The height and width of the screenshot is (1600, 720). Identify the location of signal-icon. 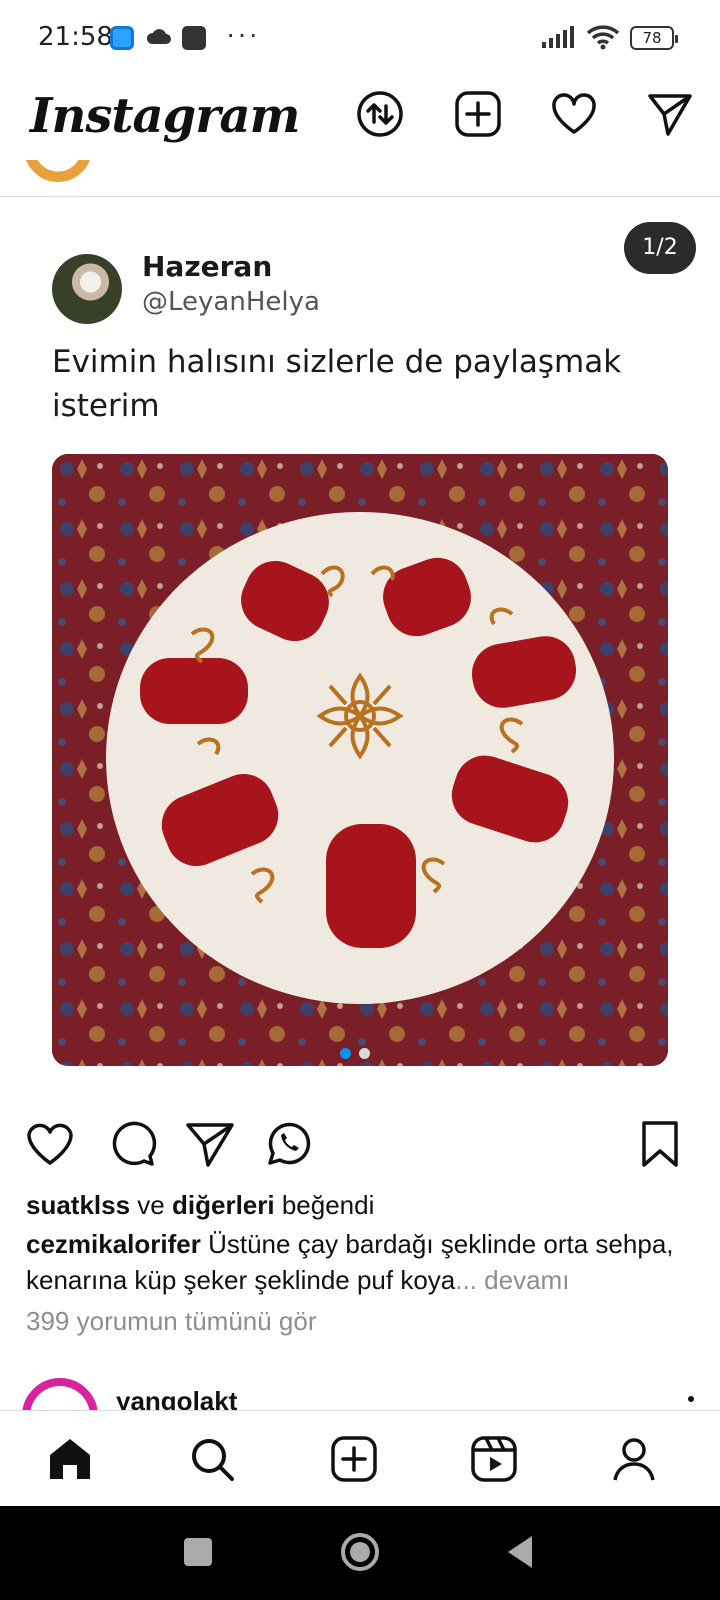
(558, 37).